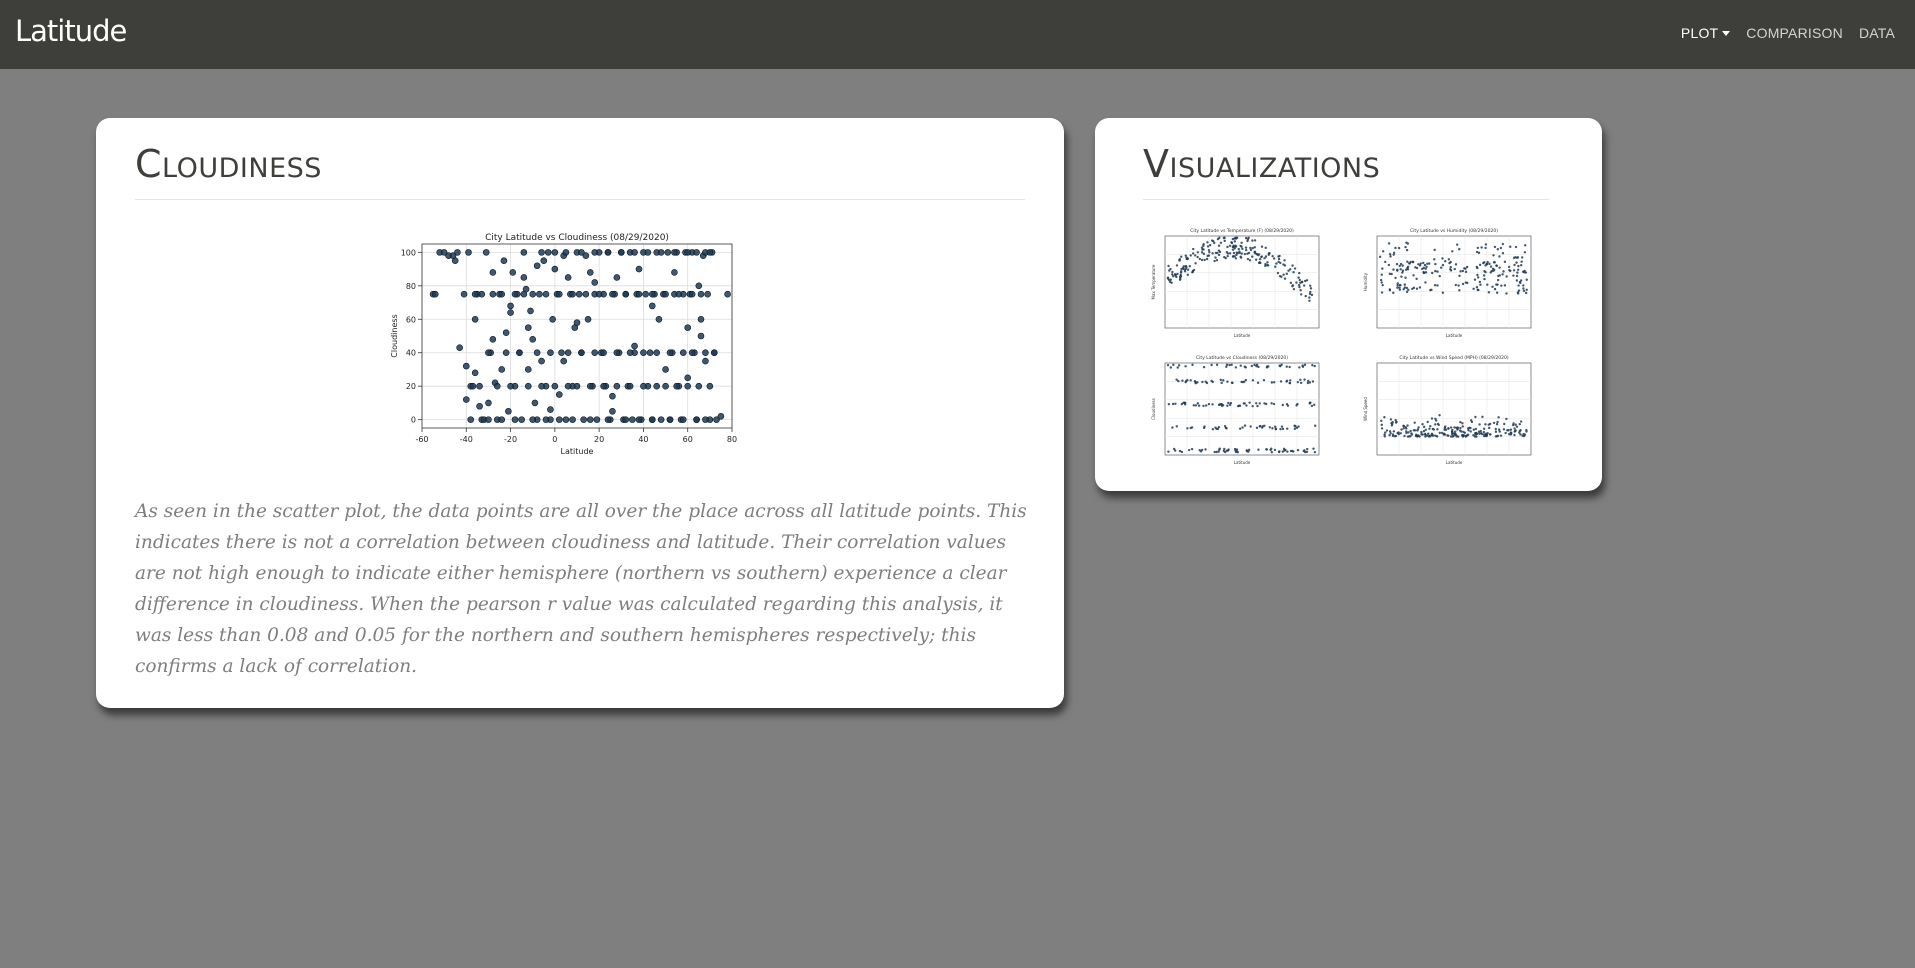 The width and height of the screenshot is (1915, 968). What do you see at coordinates (1877, 33) in the screenshot?
I see `nav-data-link: DATA` at bounding box center [1877, 33].